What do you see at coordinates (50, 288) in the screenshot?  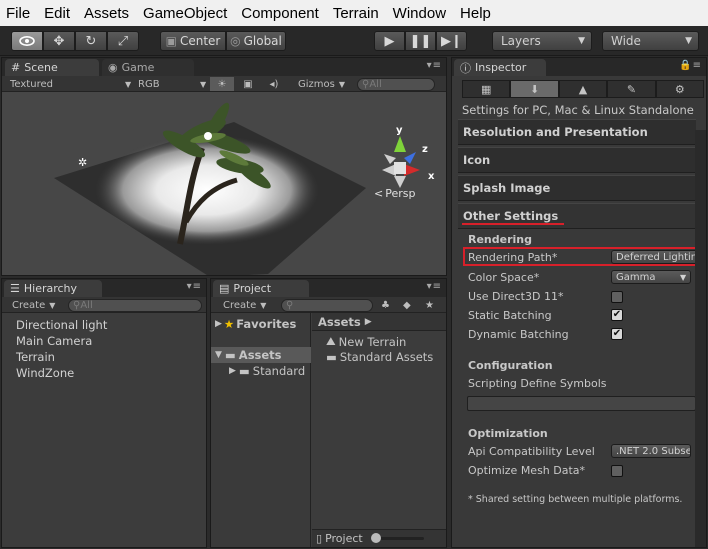 I see `tab-hierarchy-label: Hierarchy` at bounding box center [50, 288].